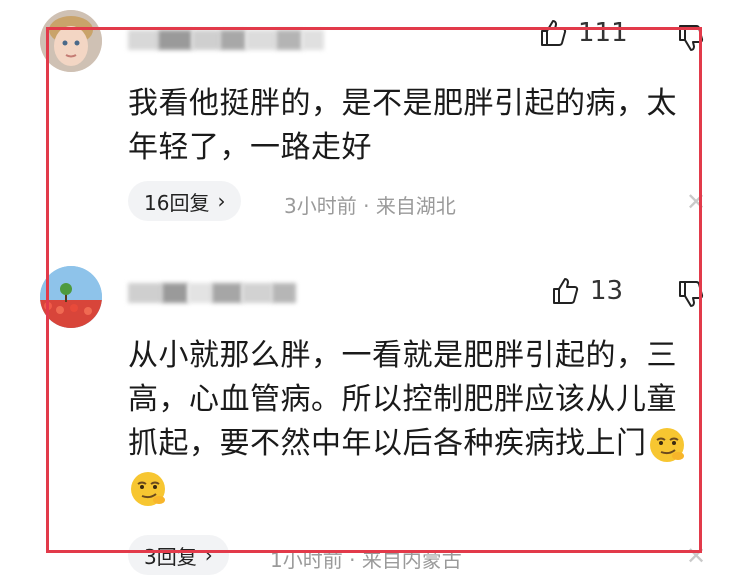  What do you see at coordinates (603, 33) in the screenshot?
I see `like-count: 111` at bounding box center [603, 33].